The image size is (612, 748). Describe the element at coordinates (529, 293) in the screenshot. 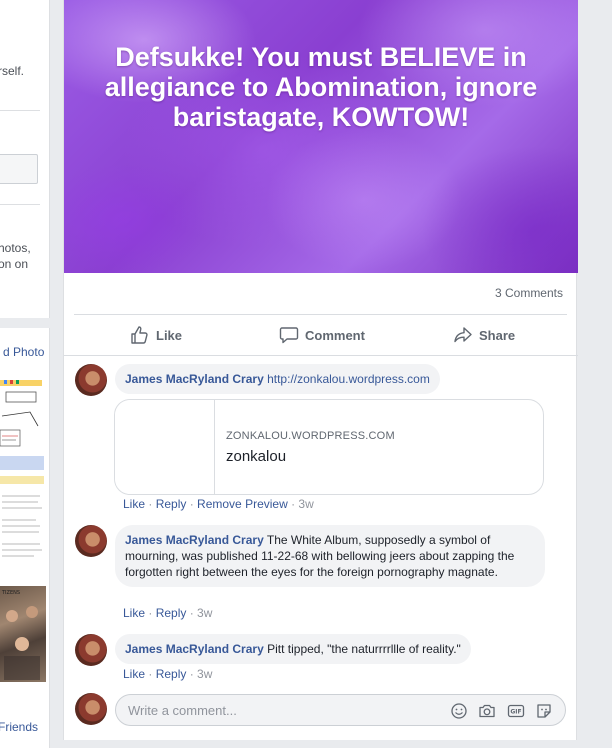

I see `comment-count-link: 3 Comments` at that location.